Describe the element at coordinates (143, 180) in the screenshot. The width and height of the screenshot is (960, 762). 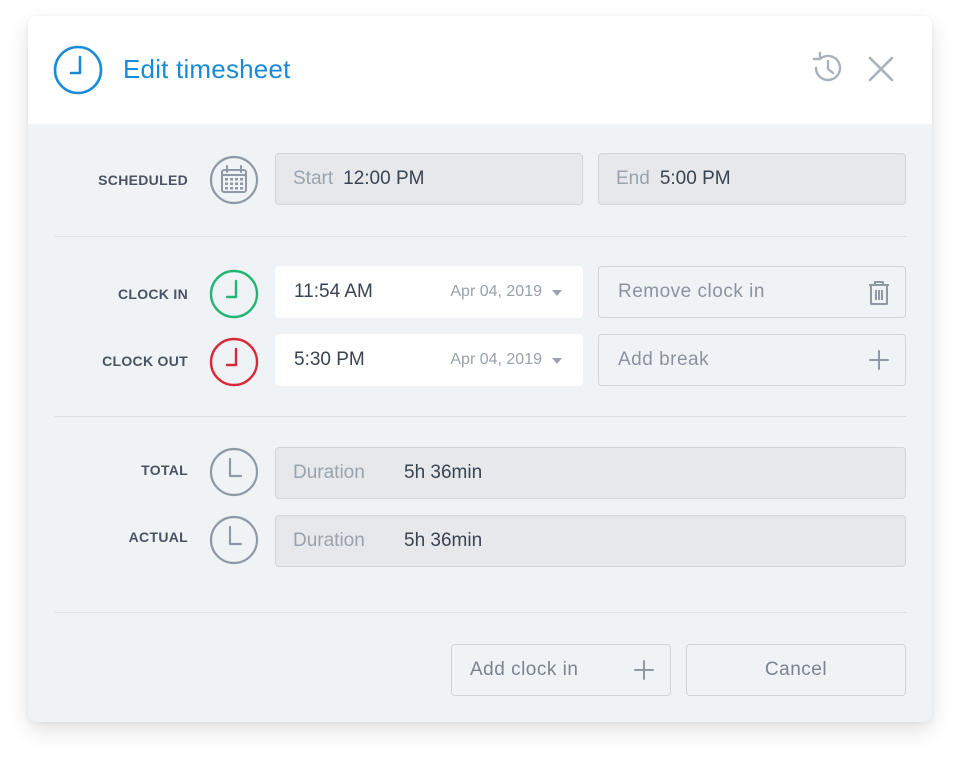
I see `scheduled-label: SCHEDULED` at that location.